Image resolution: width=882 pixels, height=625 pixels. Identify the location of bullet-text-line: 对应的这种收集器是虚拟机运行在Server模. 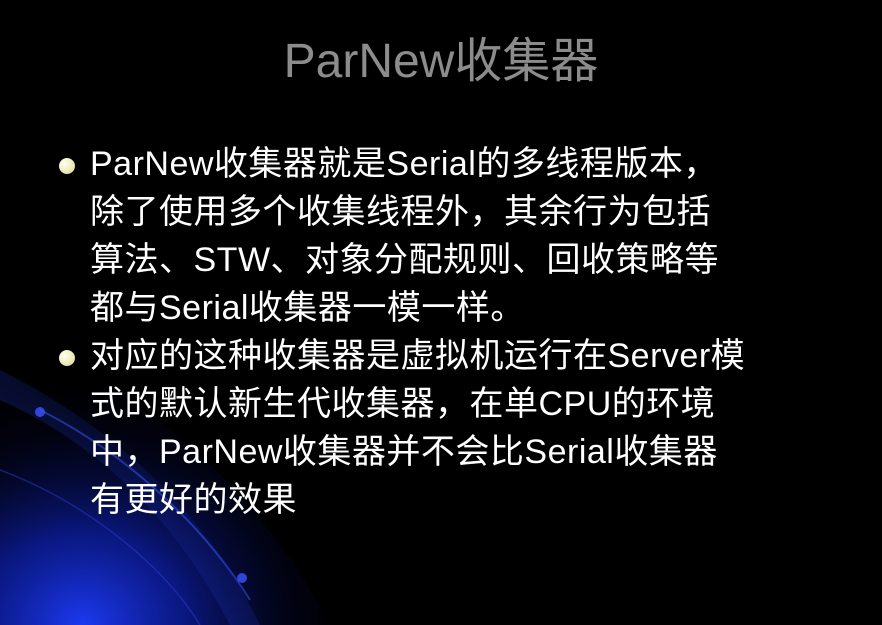
(418, 356).